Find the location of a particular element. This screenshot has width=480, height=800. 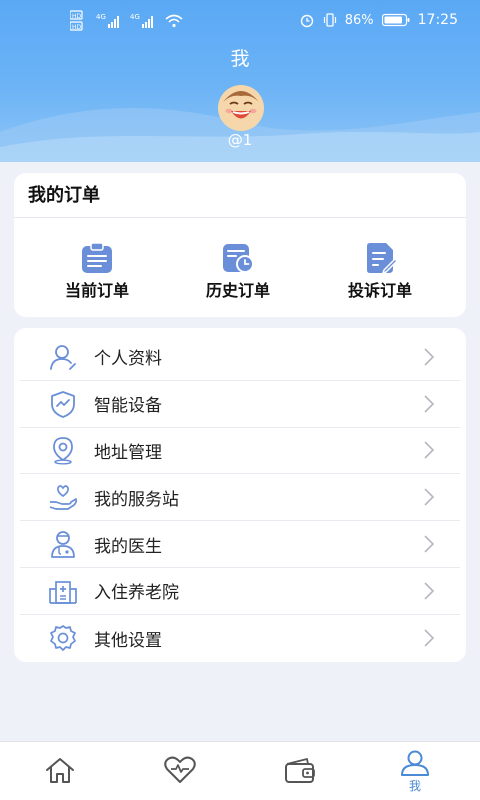

heart-icon is located at coordinates (180, 769).